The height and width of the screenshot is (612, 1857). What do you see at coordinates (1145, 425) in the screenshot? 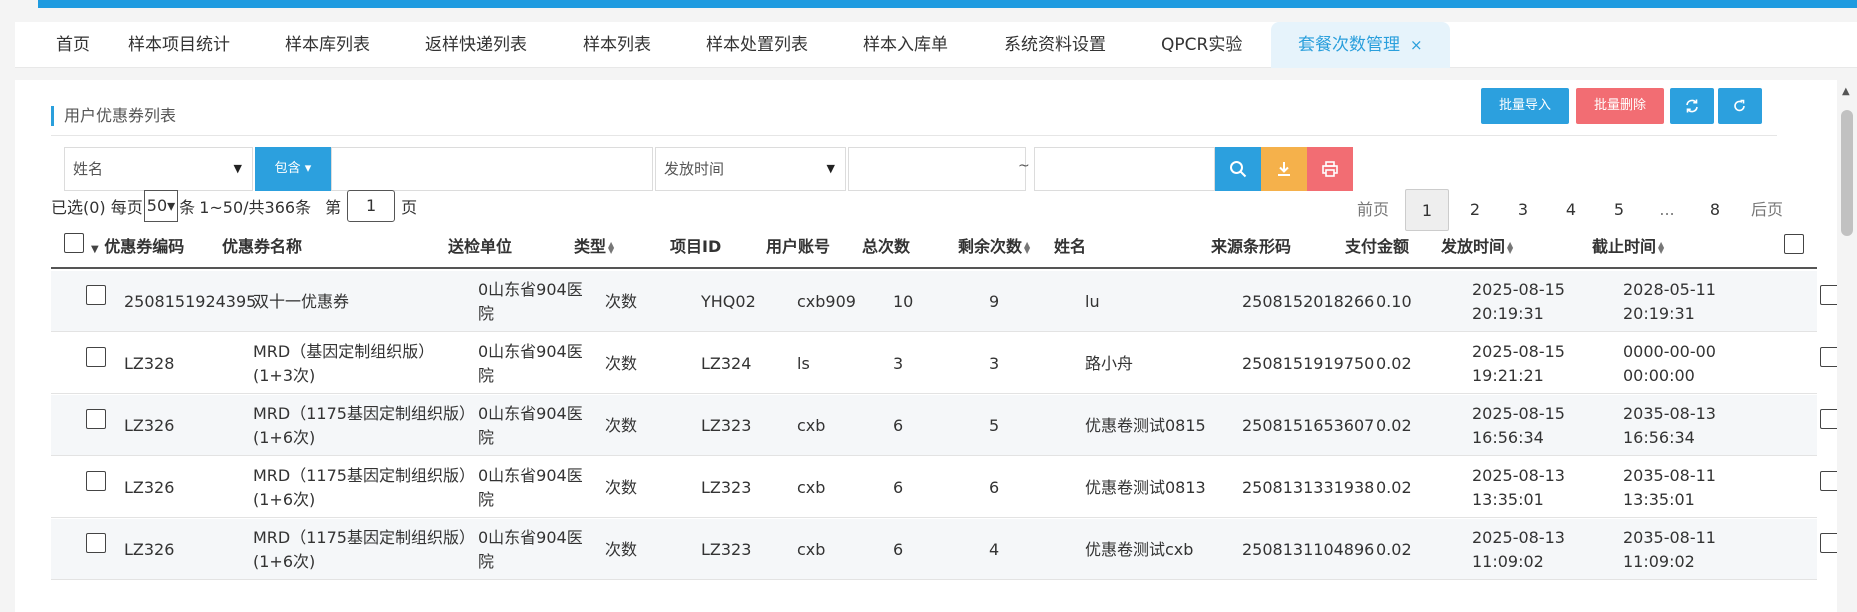
I see `cell-person: 优惠卷测试0815` at bounding box center [1145, 425].